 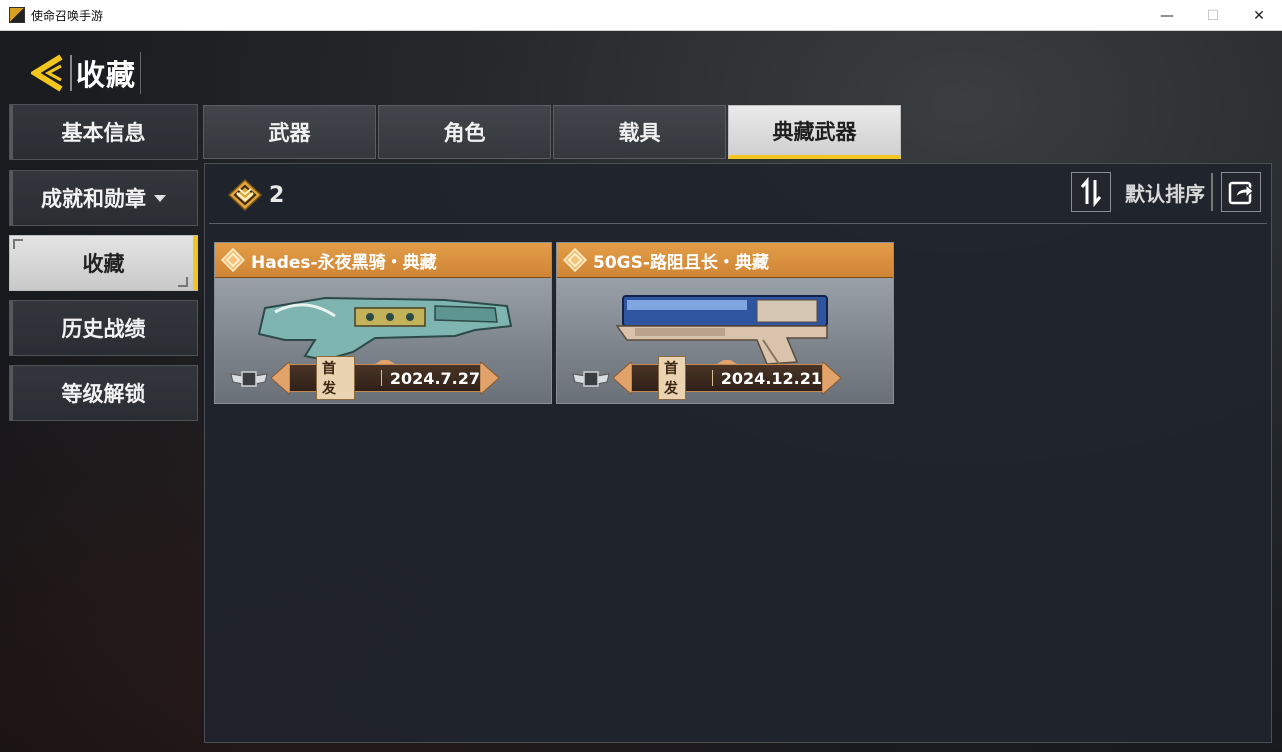 I want to click on weapon-card: 50GS-路阻且长・典藏 首发 2024.12.21, so click(x=725, y=323).